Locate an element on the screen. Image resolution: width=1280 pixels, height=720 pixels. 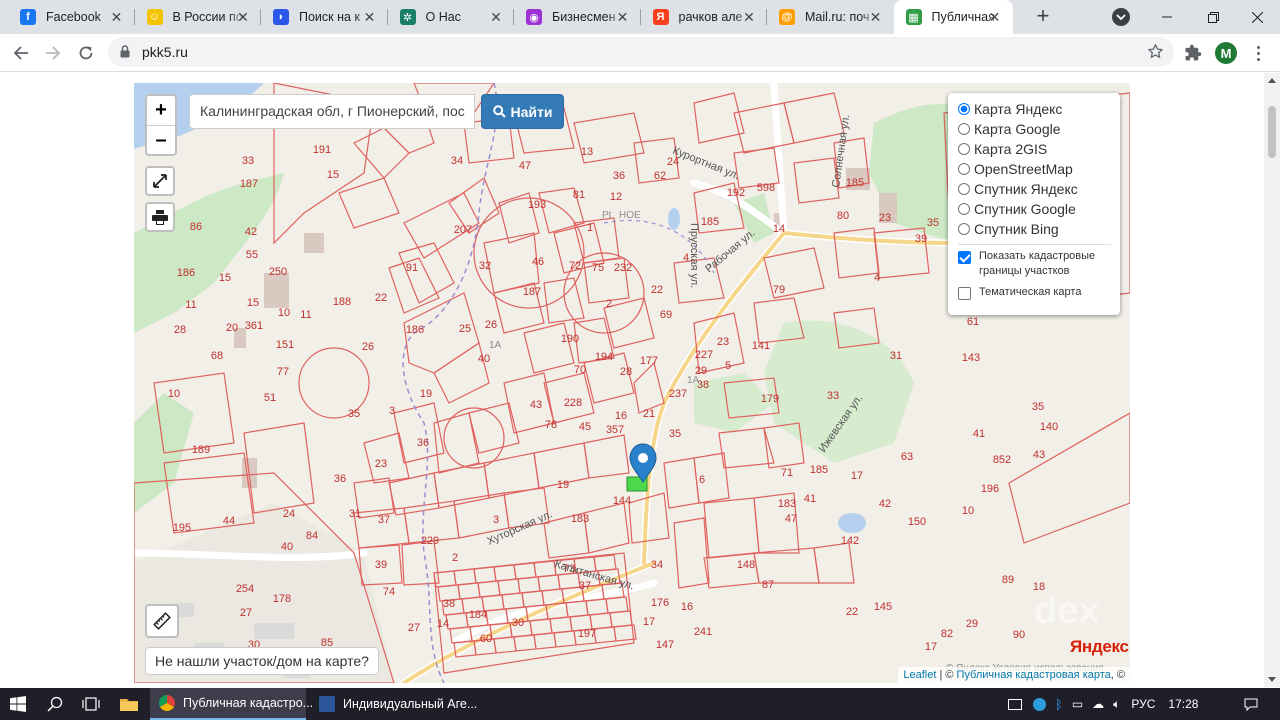
print-button is located at coordinates (160, 217).